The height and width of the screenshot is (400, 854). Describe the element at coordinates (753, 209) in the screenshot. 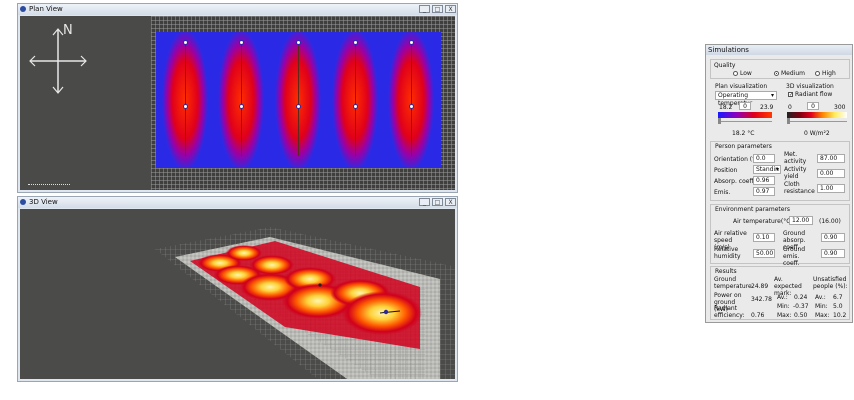

I see `environment-parameters-label: Environment parameters` at that location.